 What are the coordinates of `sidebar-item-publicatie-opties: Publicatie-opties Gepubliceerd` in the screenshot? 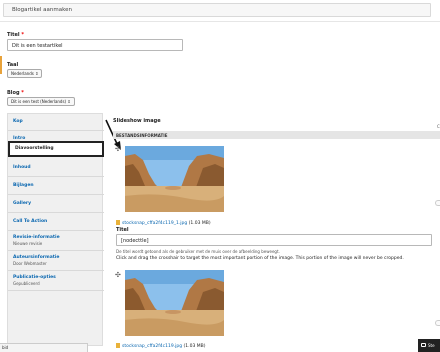 It's located at (56, 281).